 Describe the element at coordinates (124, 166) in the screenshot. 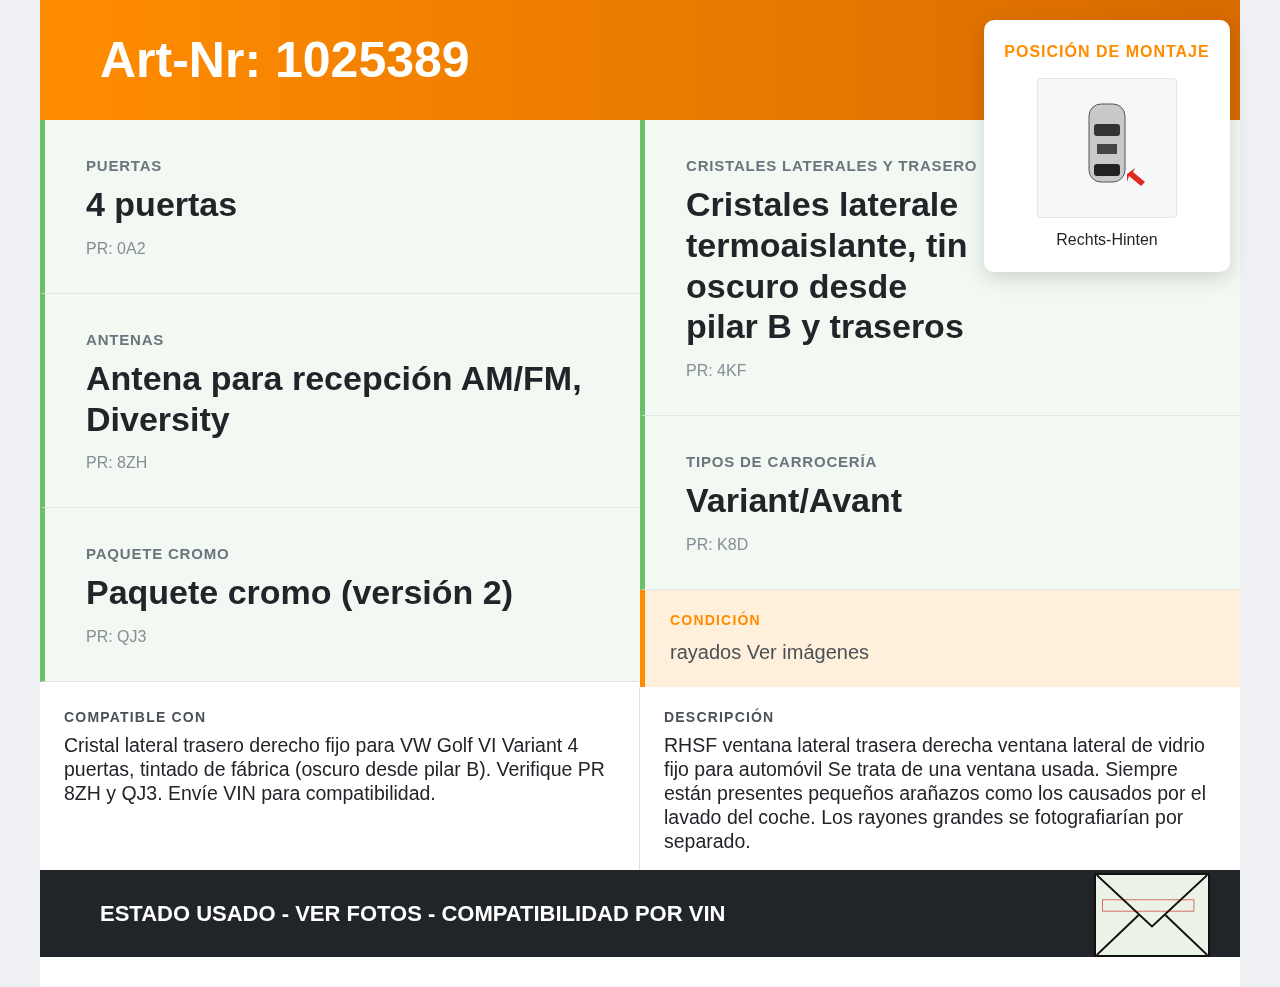

I see `feature-label: PUERTAS` at that location.